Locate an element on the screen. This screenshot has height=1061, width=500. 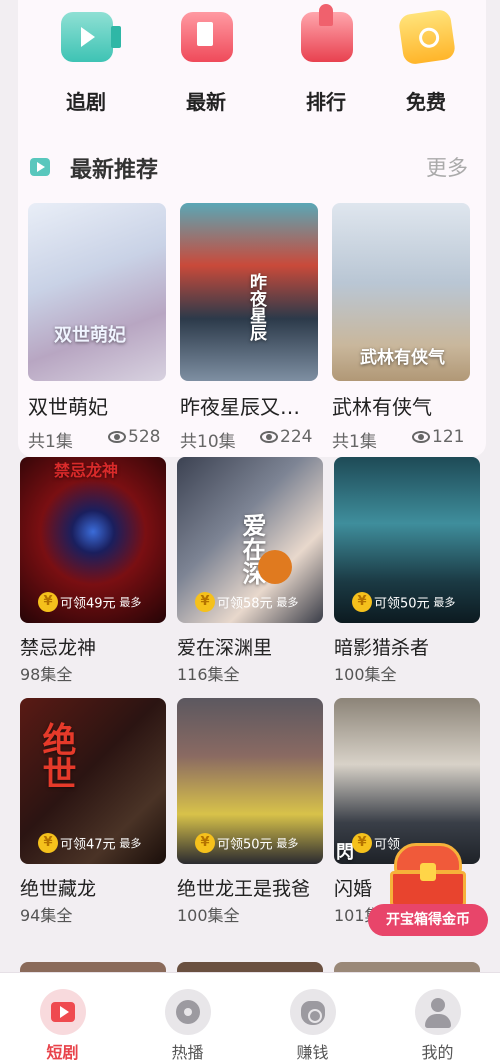
recommended-card: 双世萌妃 双世萌妃 共1集 528 is located at coordinates (97, 327).